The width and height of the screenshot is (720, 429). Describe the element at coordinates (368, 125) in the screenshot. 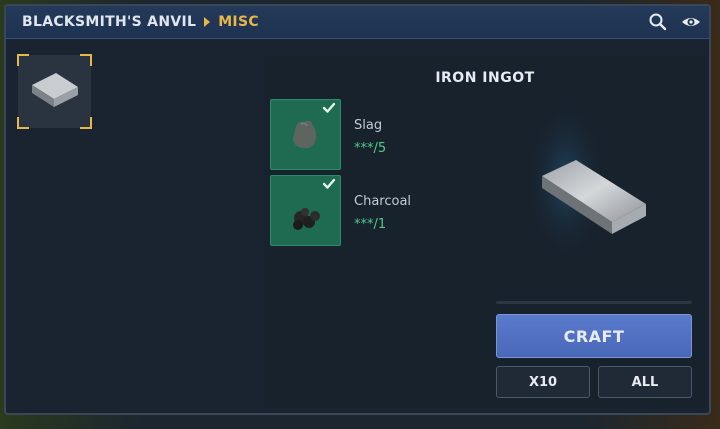

I see `ingredient-name: Slag` at that location.